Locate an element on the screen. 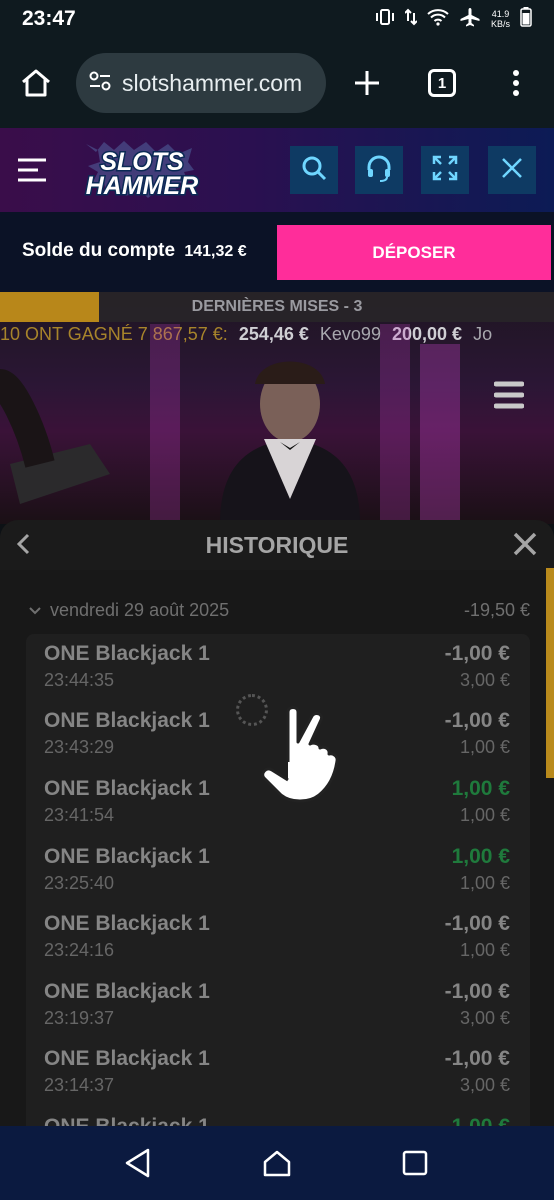  balance-label: Solde du compte is located at coordinates (99, 250).